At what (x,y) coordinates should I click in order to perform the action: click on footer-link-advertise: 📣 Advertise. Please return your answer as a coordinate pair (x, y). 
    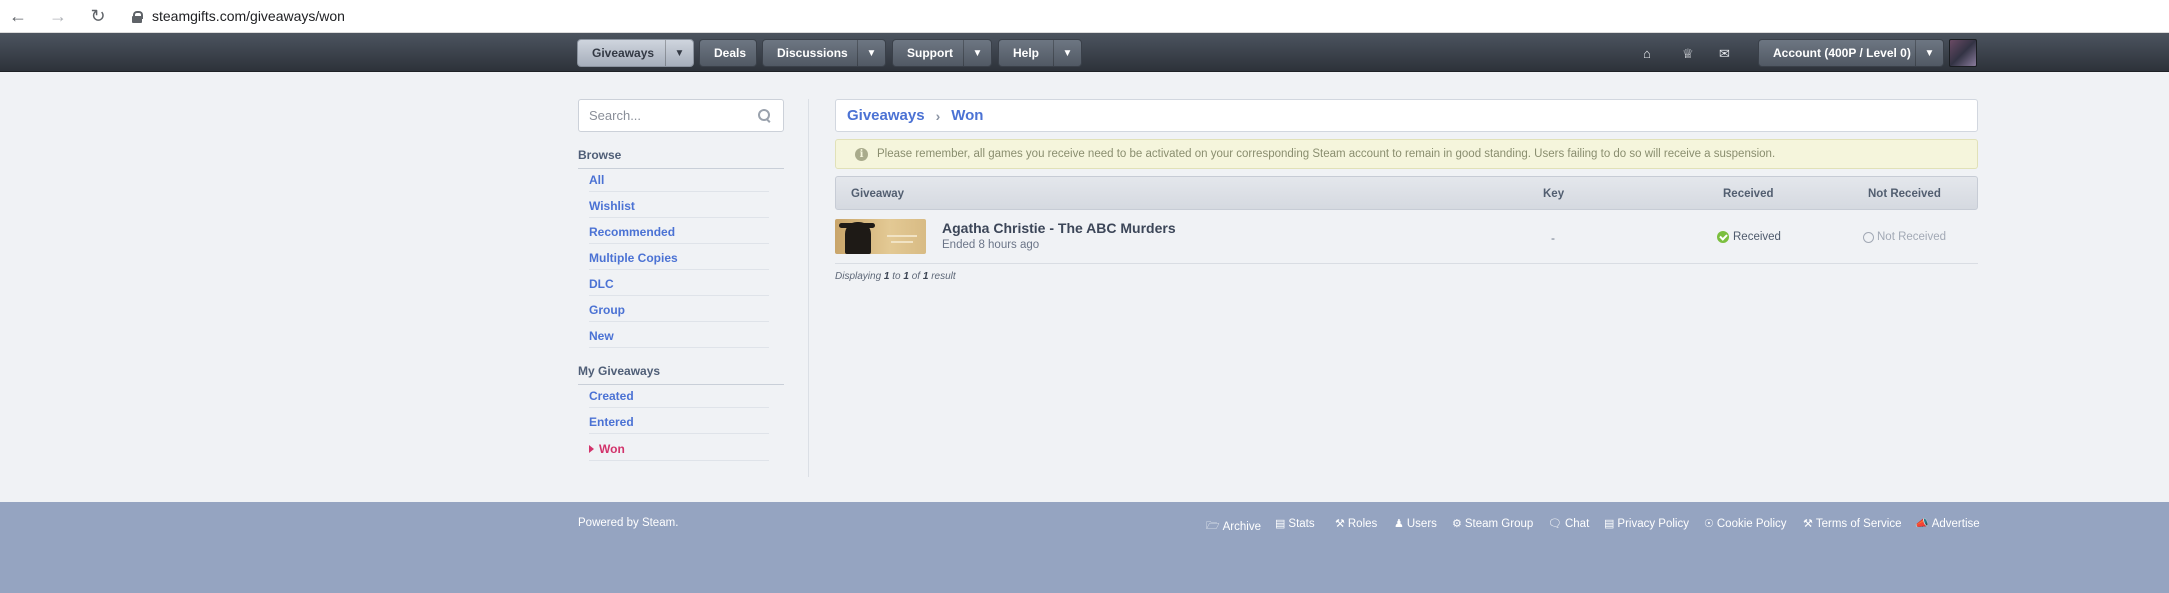
    Looking at the image, I should click on (1947, 524).